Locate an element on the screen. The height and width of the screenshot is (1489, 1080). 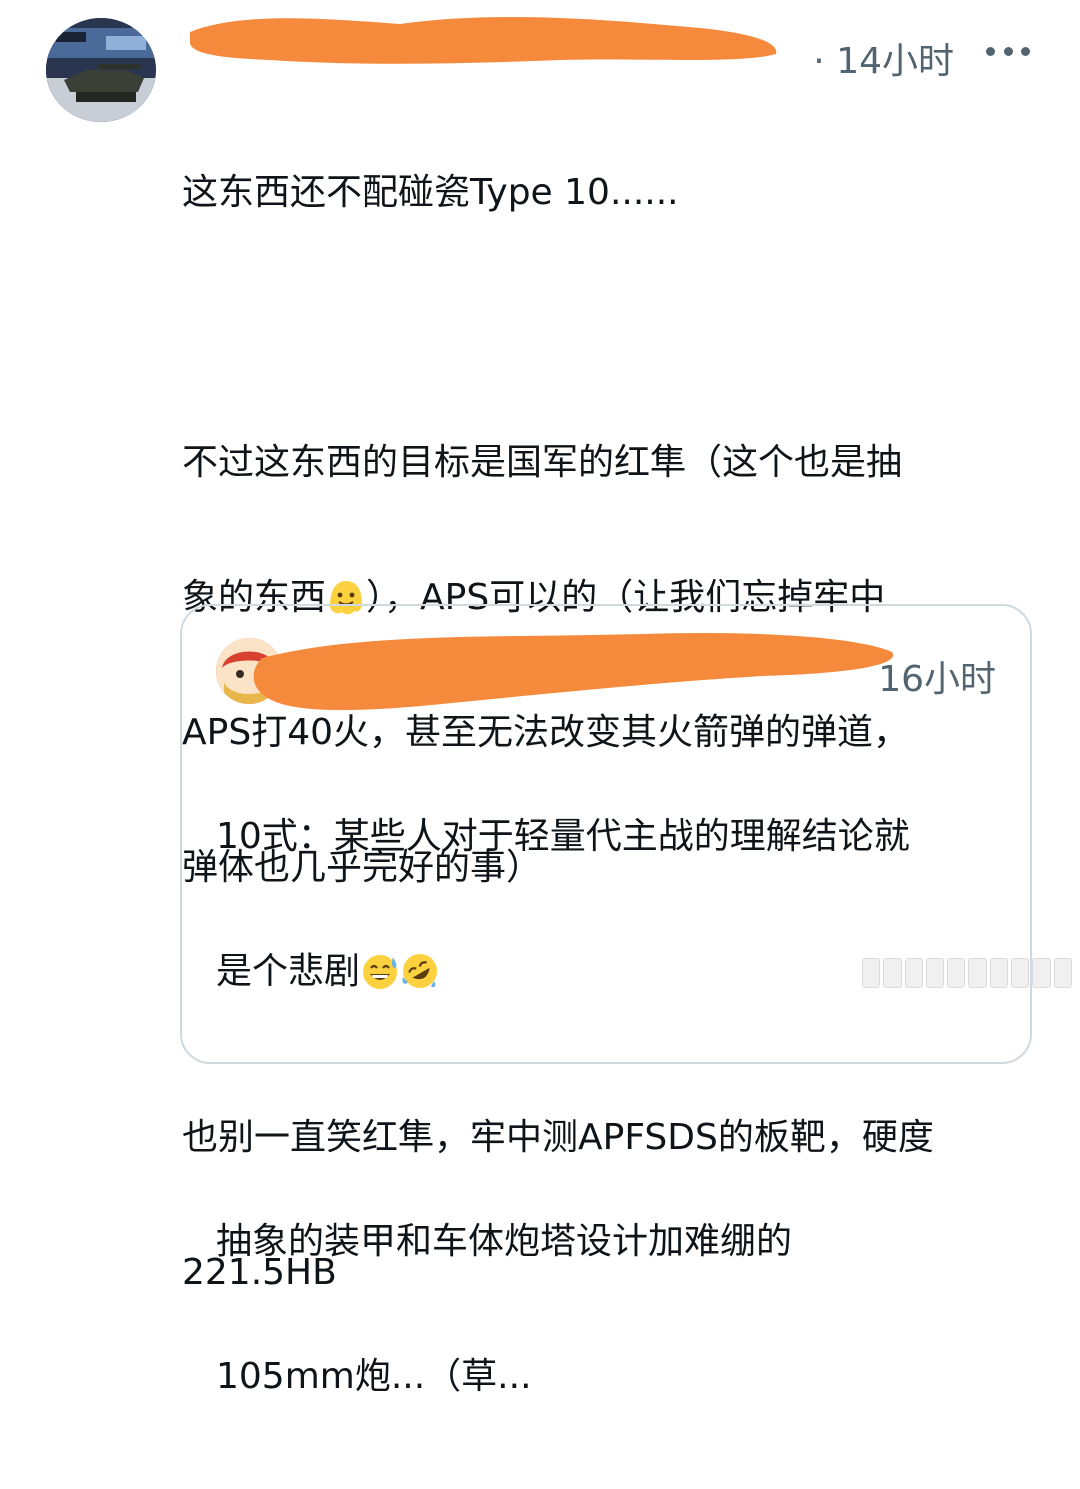
quoted-line-part: 是个悲剧 is located at coordinates (288, 971).